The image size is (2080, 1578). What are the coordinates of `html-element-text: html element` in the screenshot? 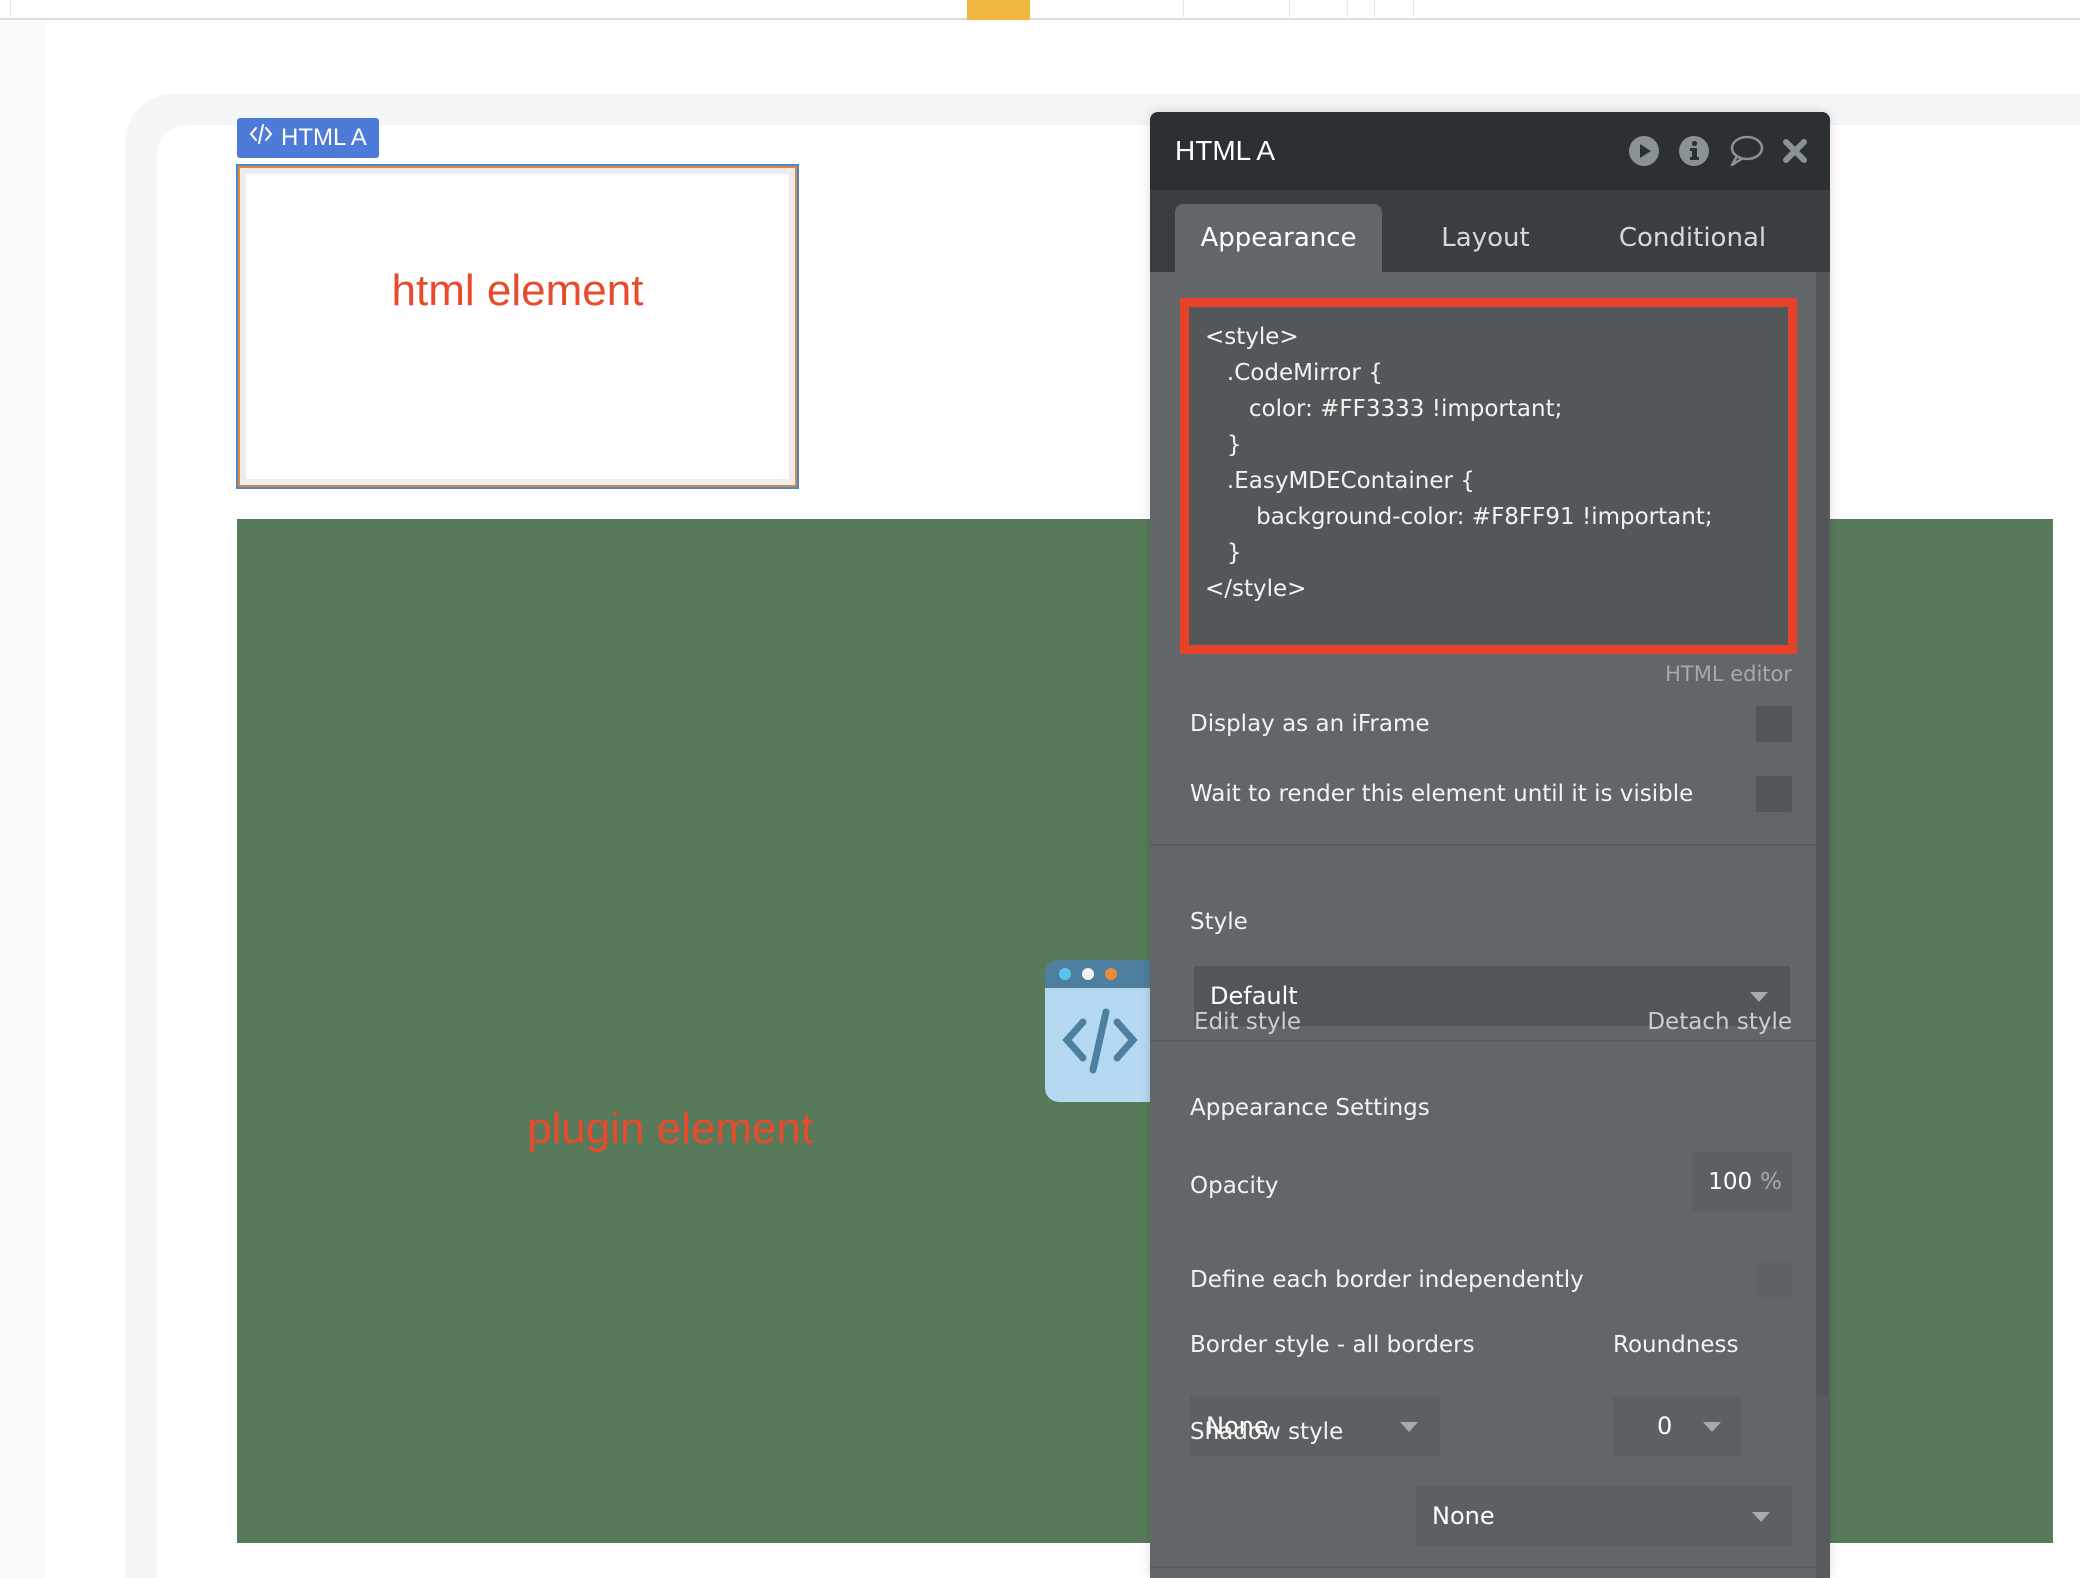 It's located at (517, 290).